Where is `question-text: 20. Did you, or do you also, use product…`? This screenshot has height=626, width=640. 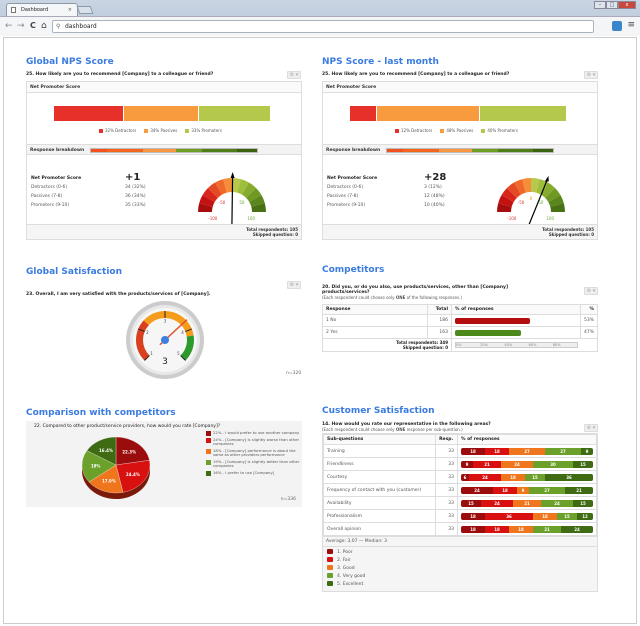
question-text: 20. Did you, or do you also, use product… is located at coordinates (415, 292).